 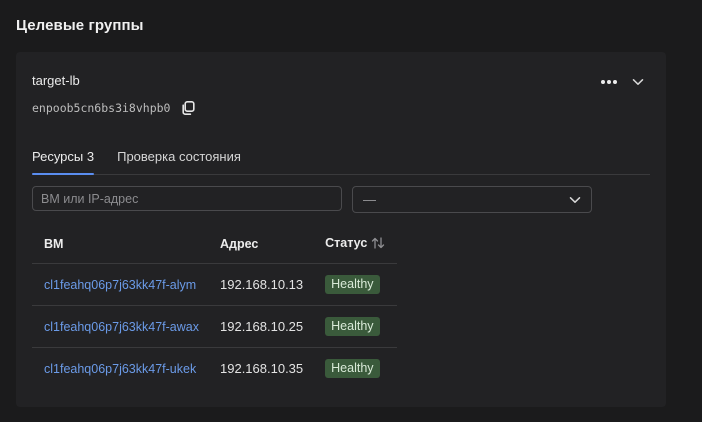 What do you see at coordinates (263, 284) in the screenshot?
I see `cell-address: 192.168.10.13` at bounding box center [263, 284].